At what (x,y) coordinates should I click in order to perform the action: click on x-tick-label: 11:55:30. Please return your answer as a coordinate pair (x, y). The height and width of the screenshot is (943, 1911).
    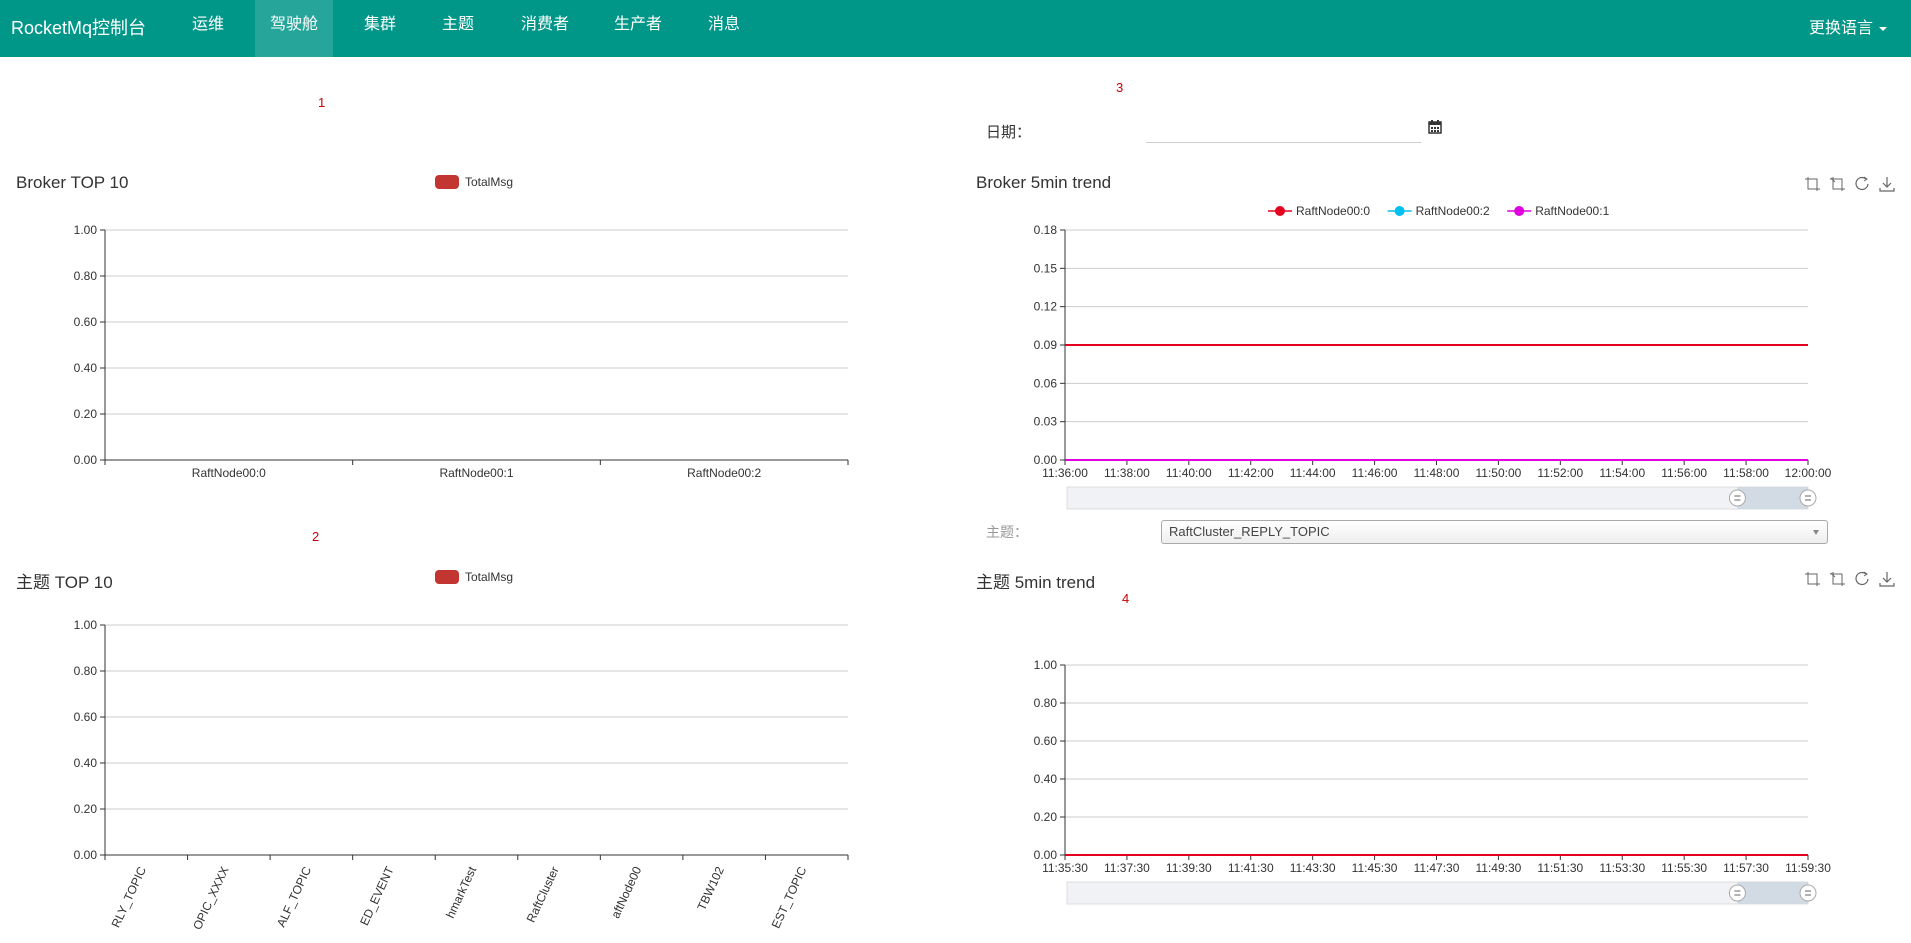
    Looking at the image, I should click on (1684, 868).